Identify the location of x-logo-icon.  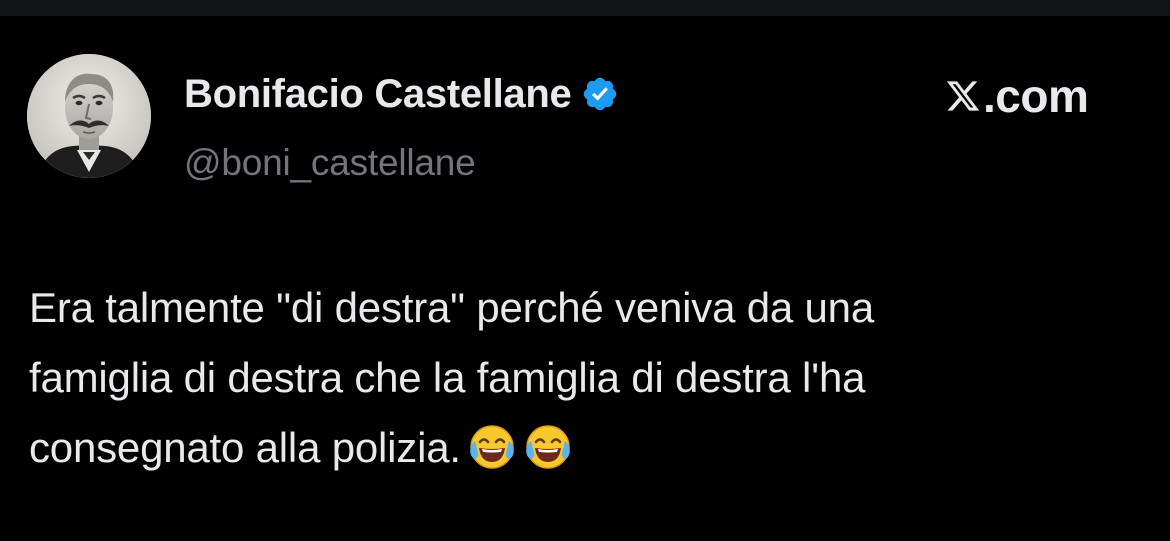
(963, 96).